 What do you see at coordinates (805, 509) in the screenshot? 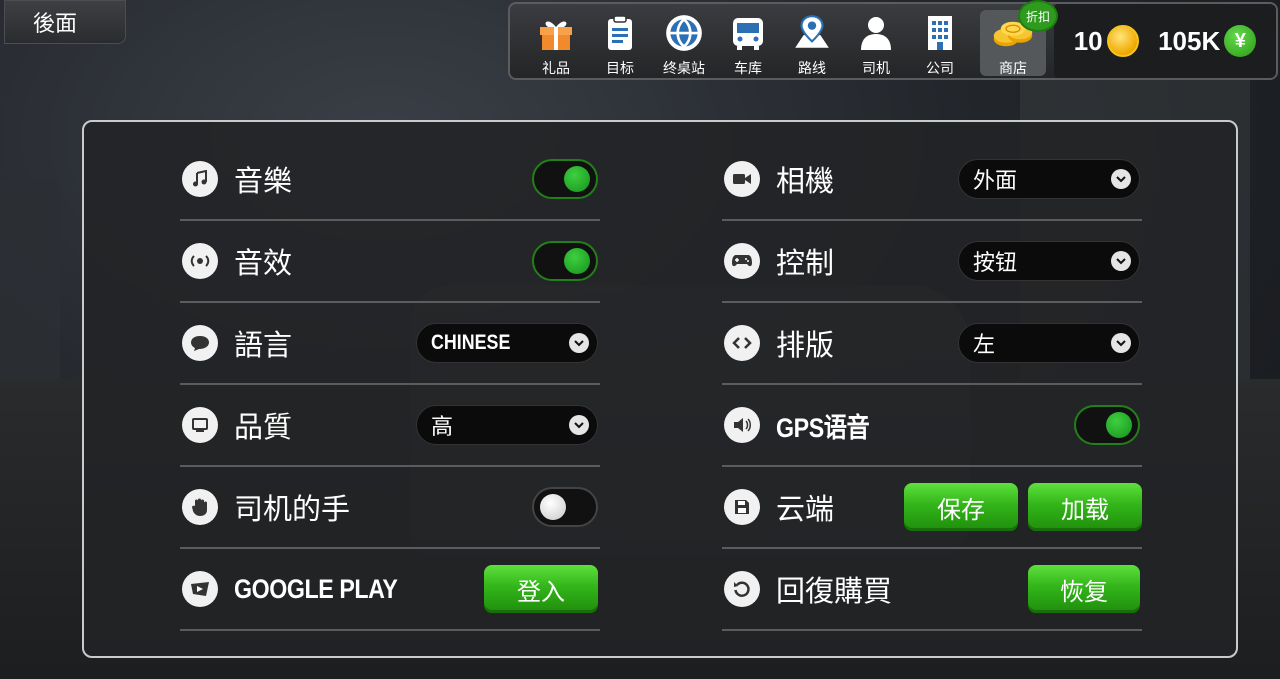
I see `setting-label: 云端` at bounding box center [805, 509].